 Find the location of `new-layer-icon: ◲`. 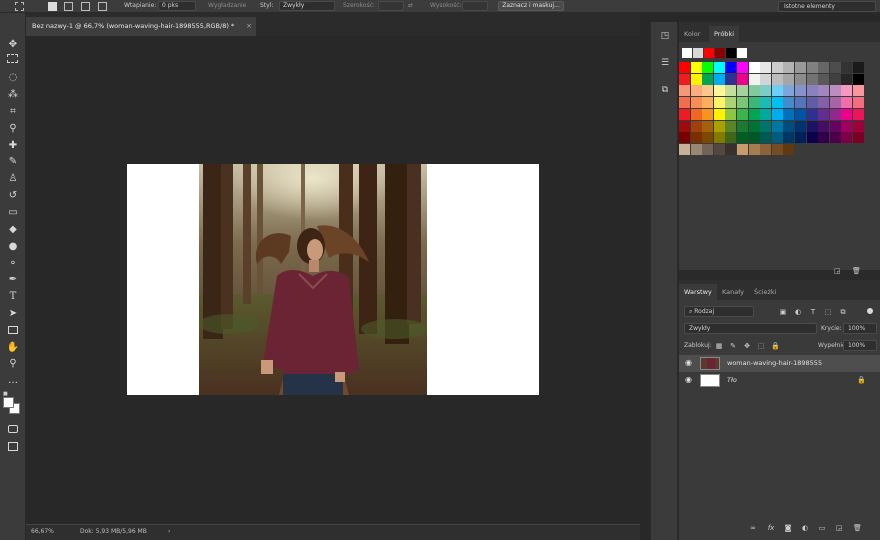

new-layer-icon: ◲ is located at coordinates (839, 528).